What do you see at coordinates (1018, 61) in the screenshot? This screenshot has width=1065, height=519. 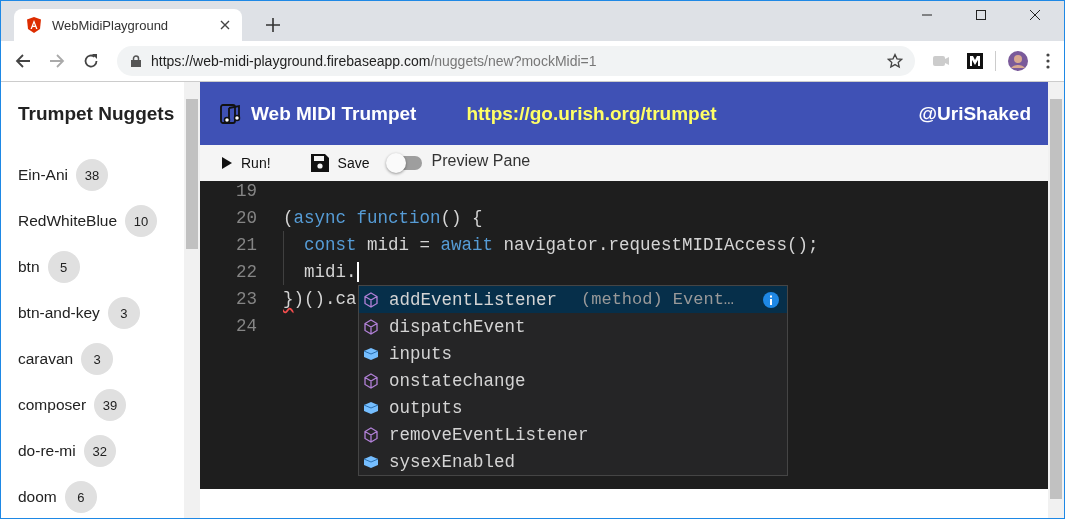 I see `avatar-icon` at bounding box center [1018, 61].